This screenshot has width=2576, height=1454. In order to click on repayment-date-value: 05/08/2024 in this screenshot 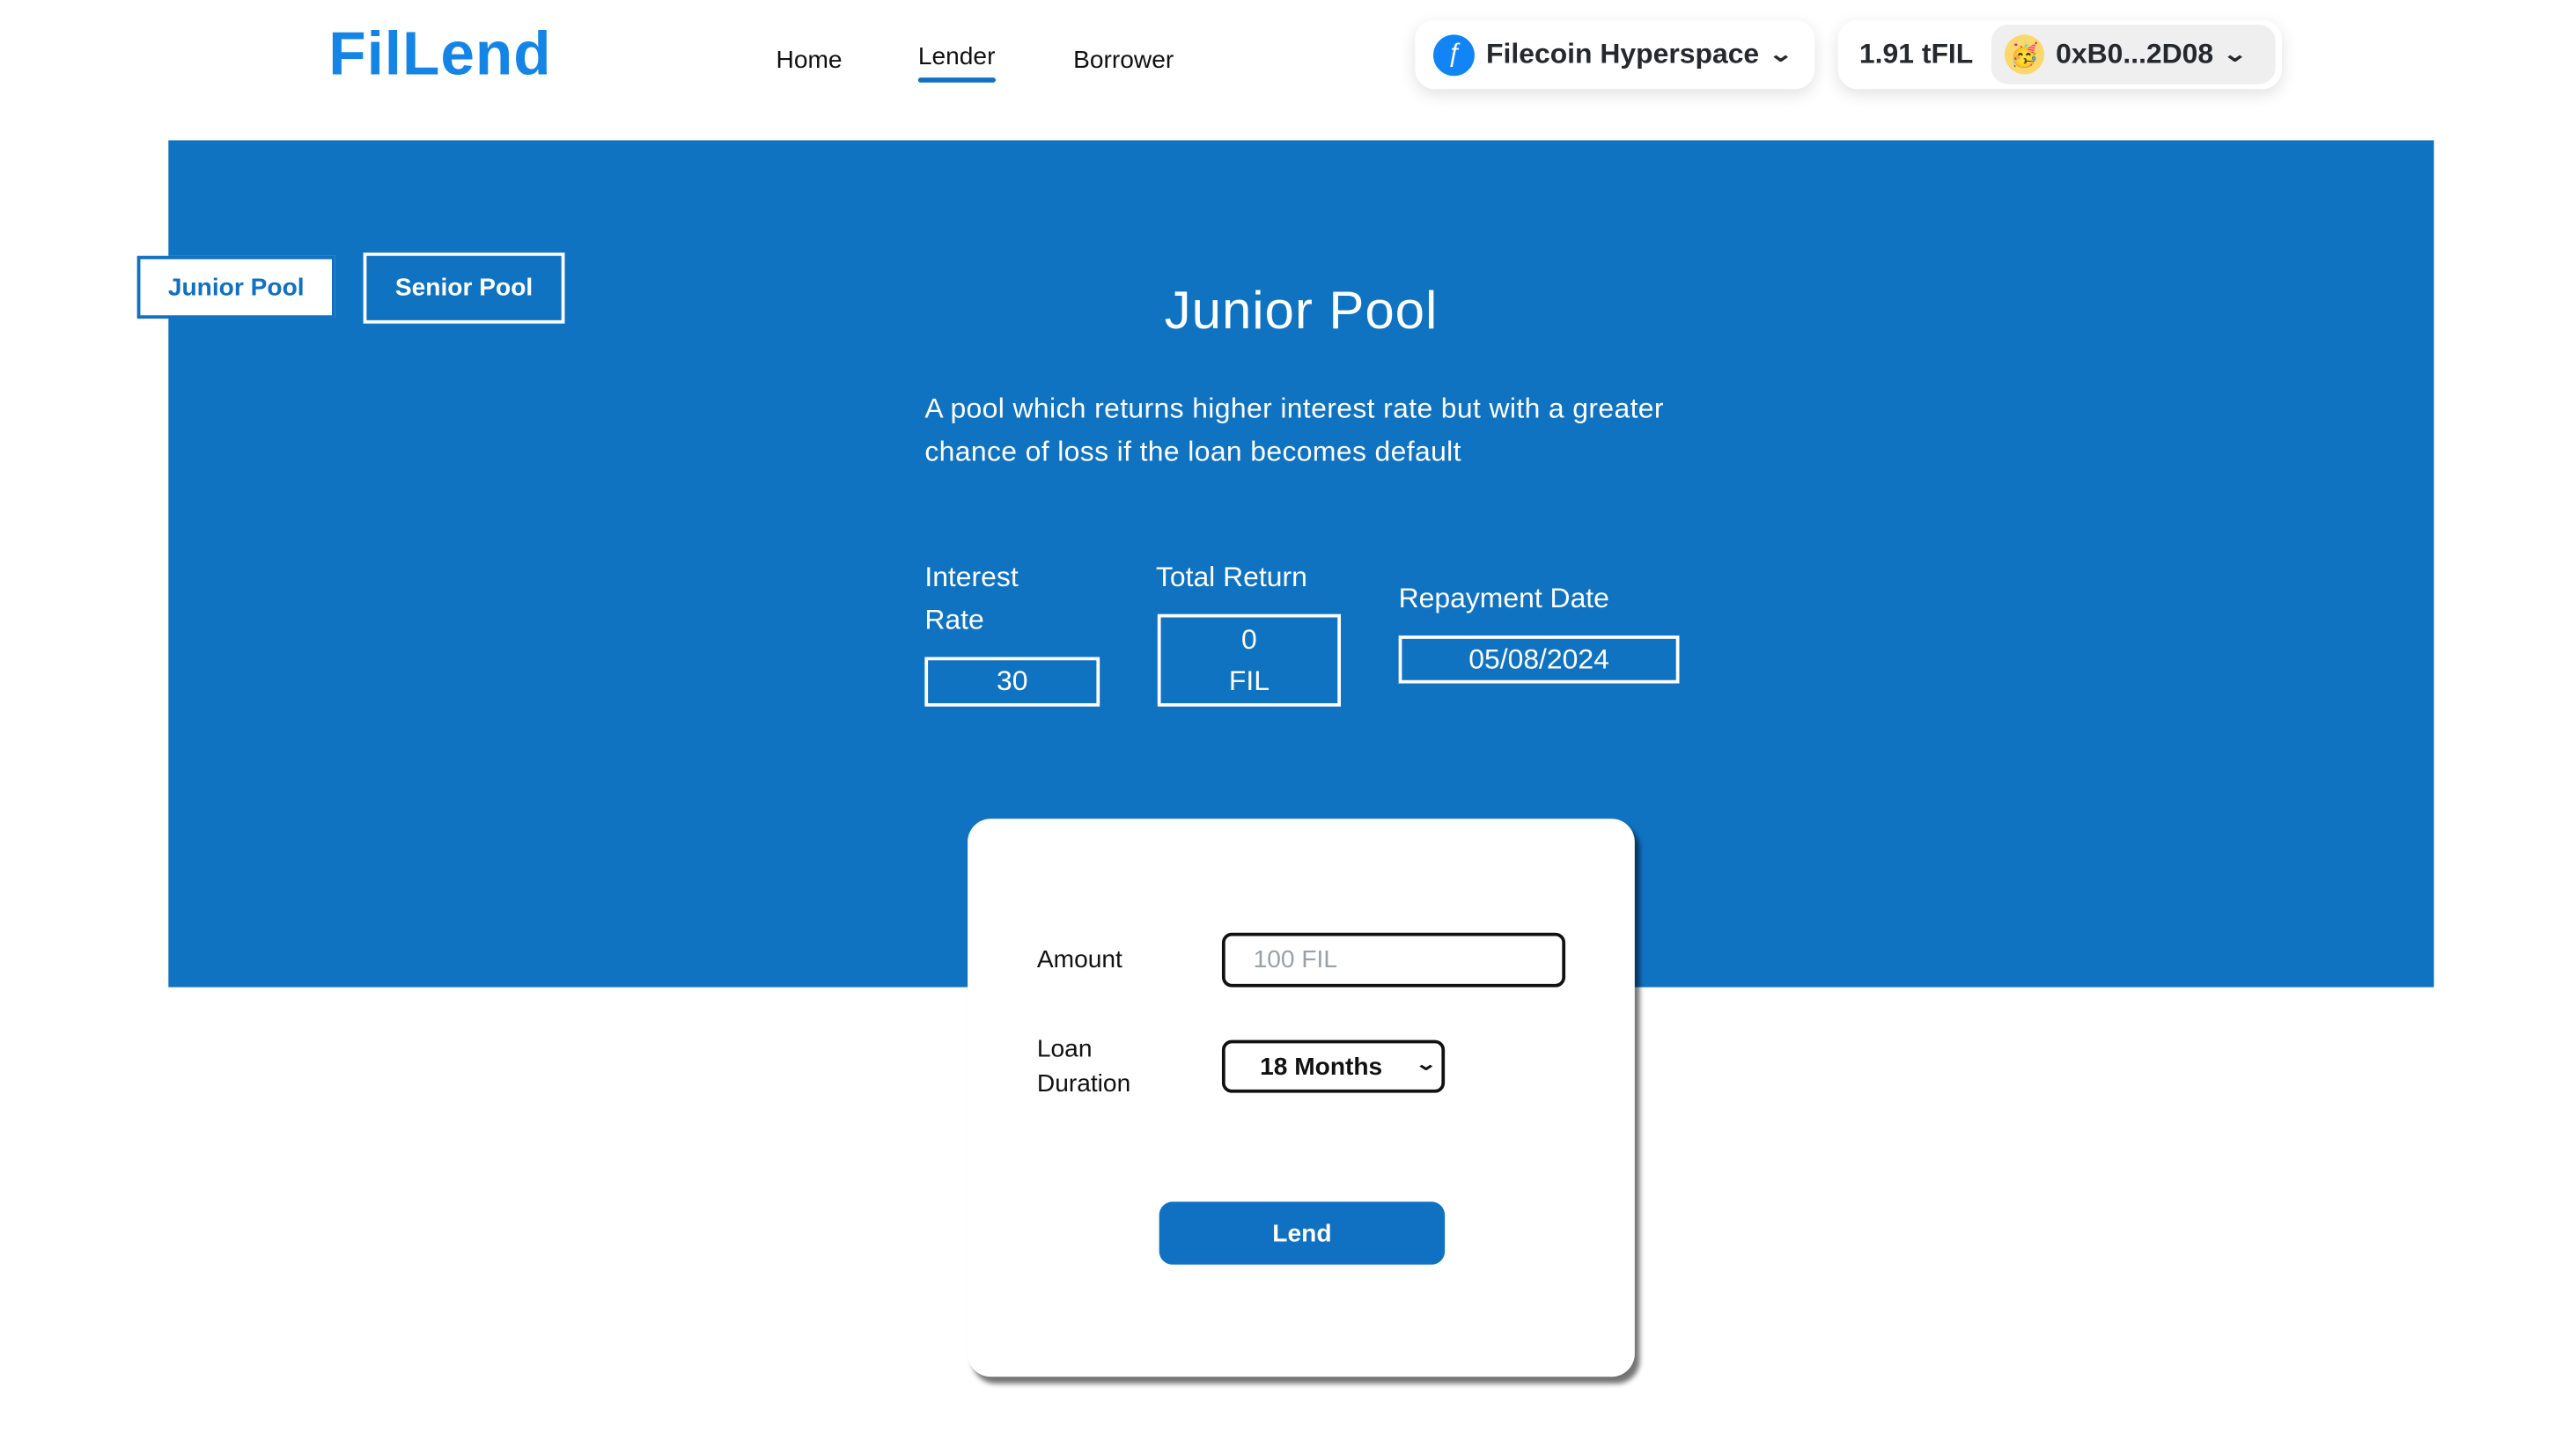, I will do `click(1539, 659)`.